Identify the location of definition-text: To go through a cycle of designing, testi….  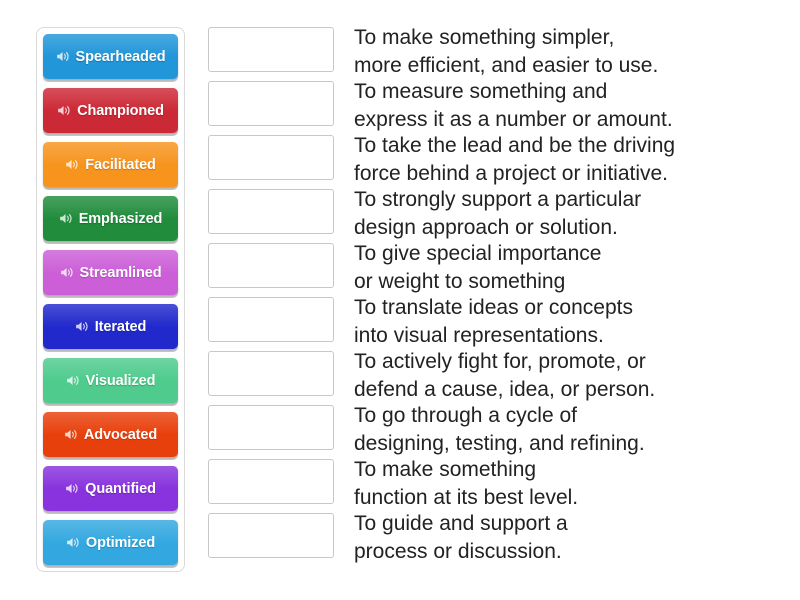
(564, 430).